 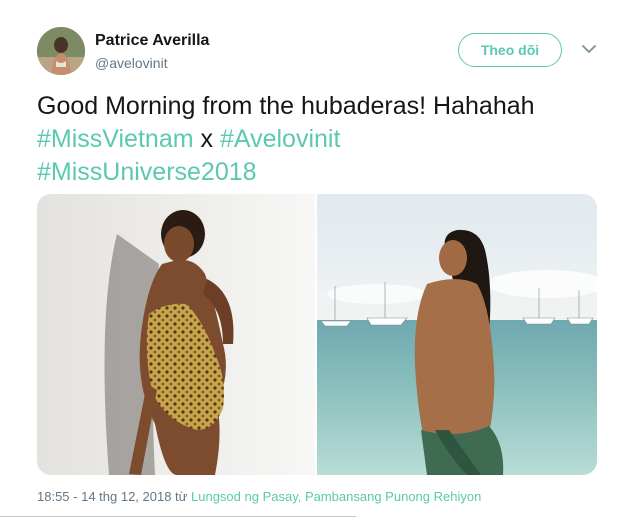 What do you see at coordinates (112, 496) in the screenshot?
I see `tweet-timestamp: 18:55 - 14 thg 12, 2018 từ` at bounding box center [112, 496].